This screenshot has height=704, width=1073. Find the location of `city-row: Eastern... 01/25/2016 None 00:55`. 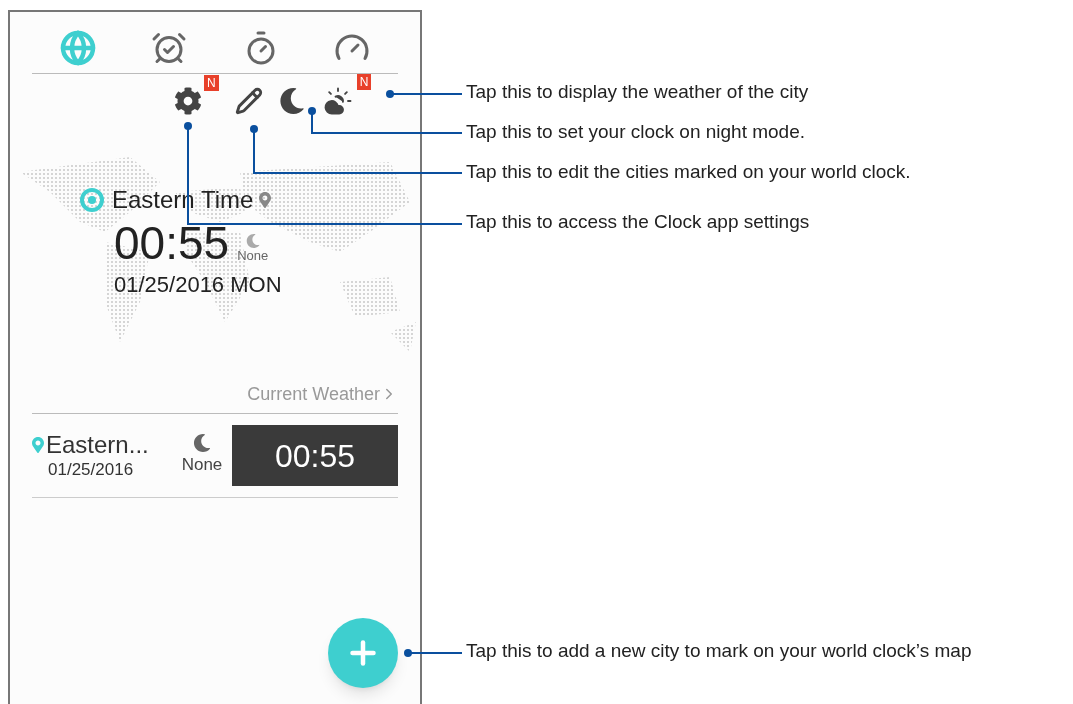

city-row: Eastern... 01/25/2016 None 00:55 is located at coordinates (215, 456).